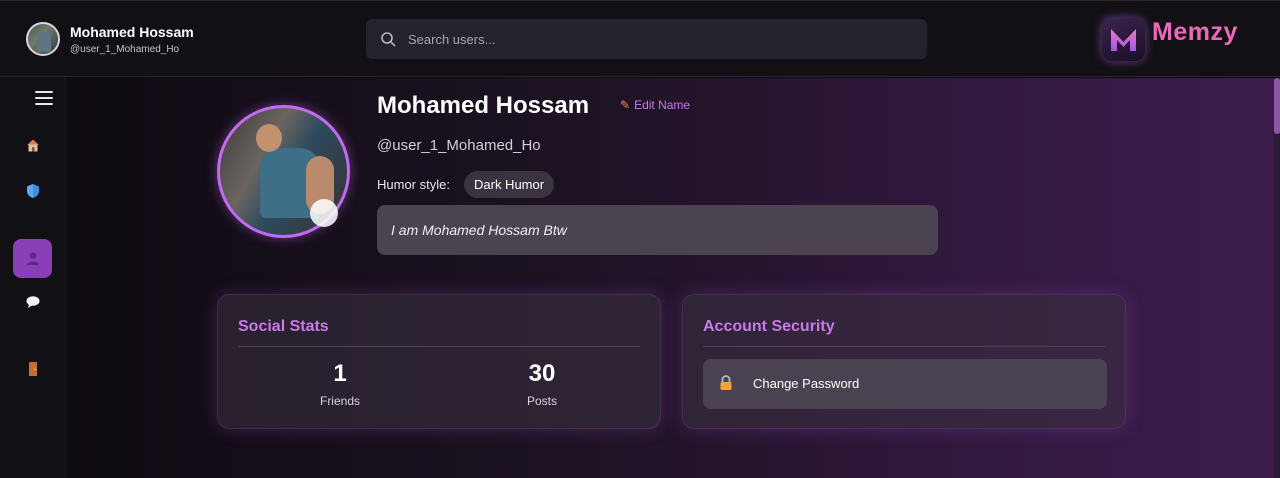 Image resolution: width=1280 pixels, height=478 pixels. I want to click on humor-style-badge: Dark Humor, so click(509, 184).